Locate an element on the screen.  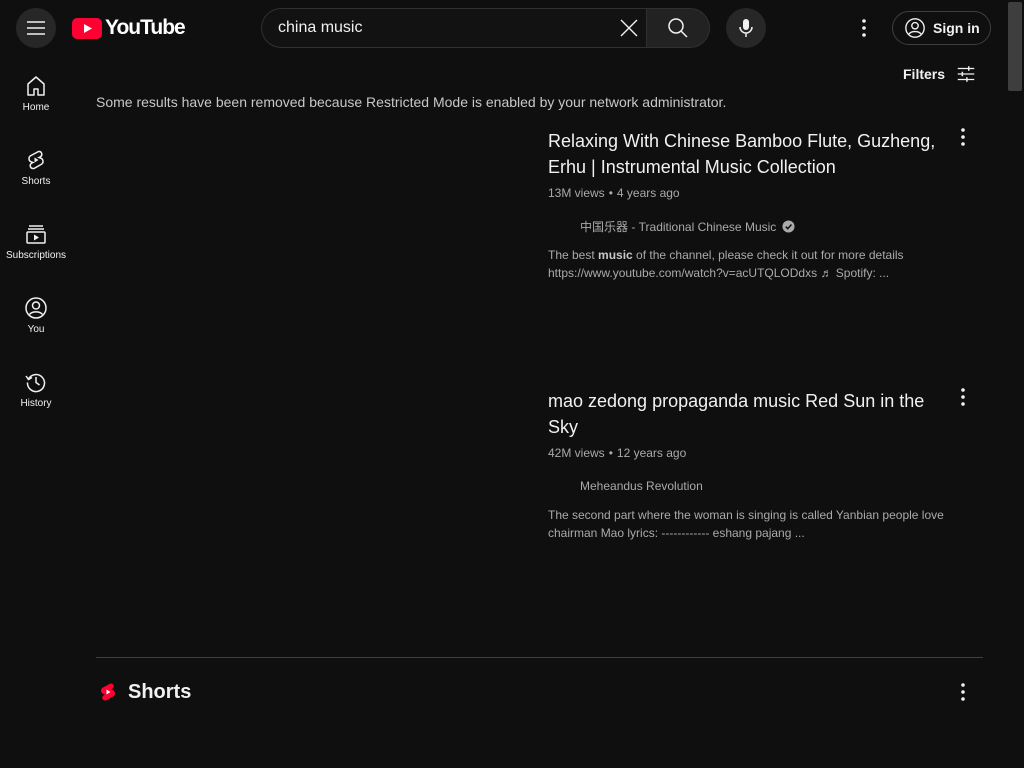
settings-more-button is located at coordinates (864, 28).